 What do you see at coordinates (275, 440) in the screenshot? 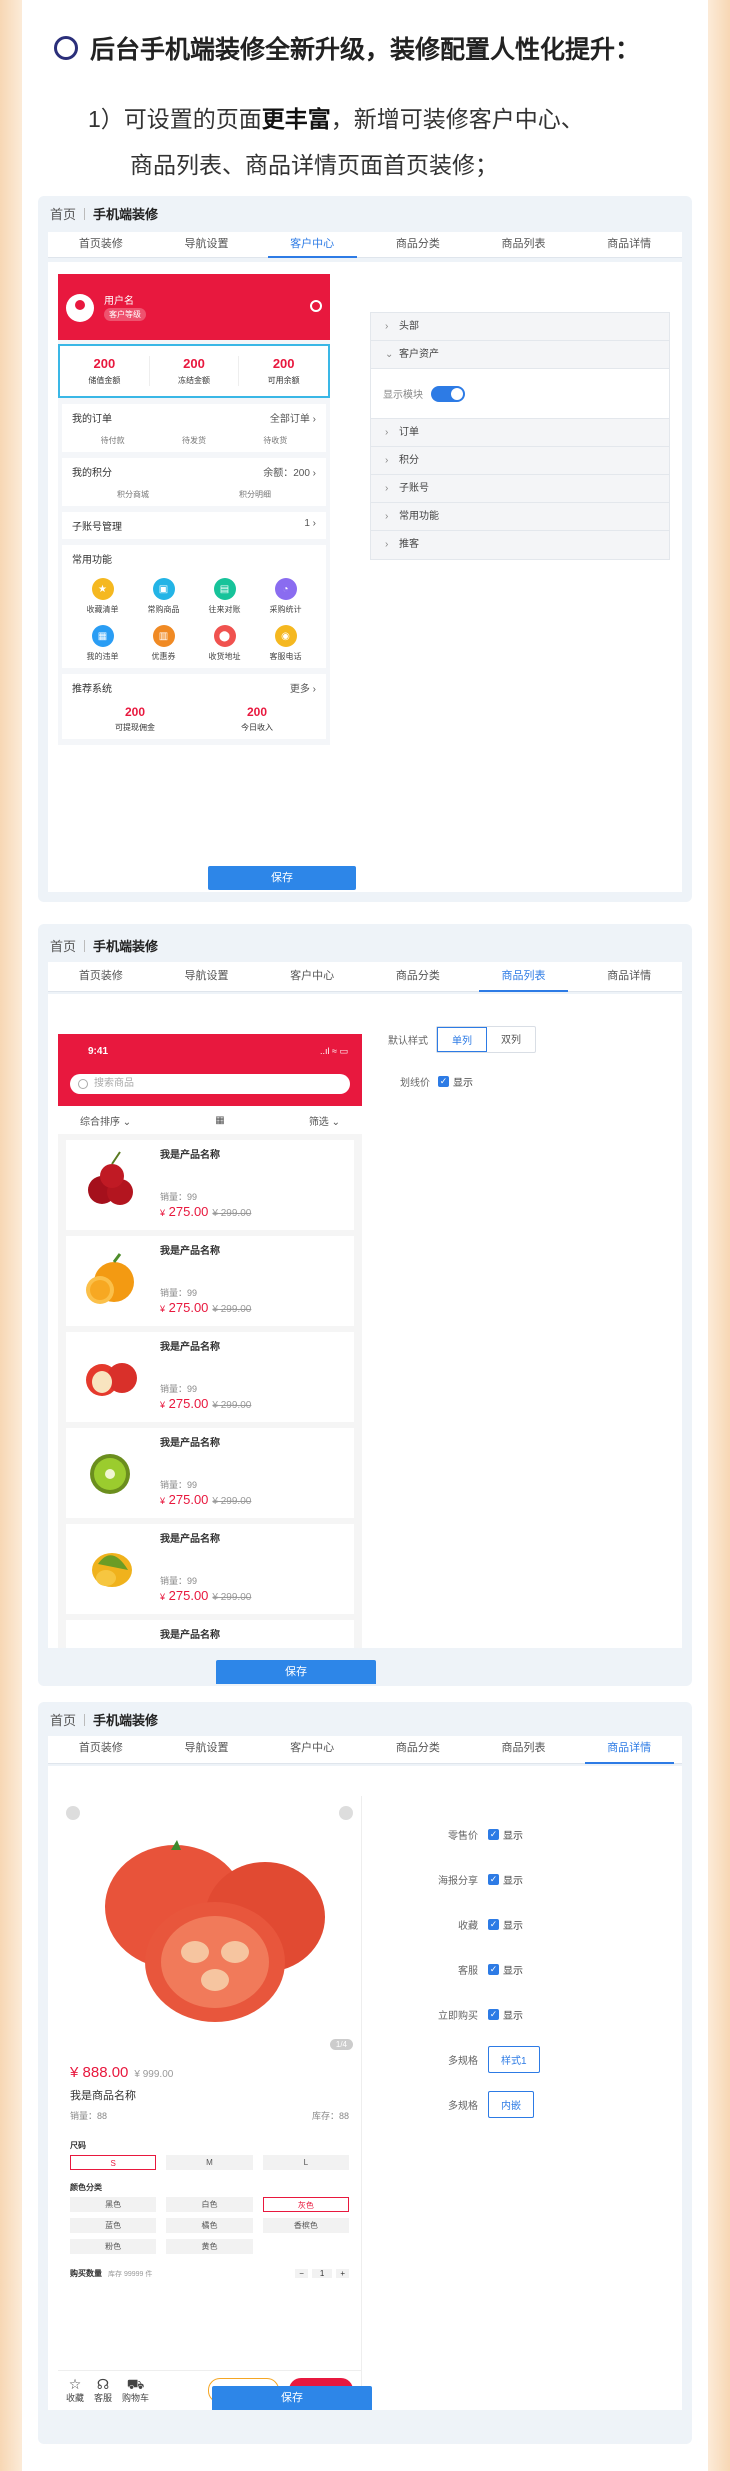
I see `order-status: 待收货` at bounding box center [275, 440].